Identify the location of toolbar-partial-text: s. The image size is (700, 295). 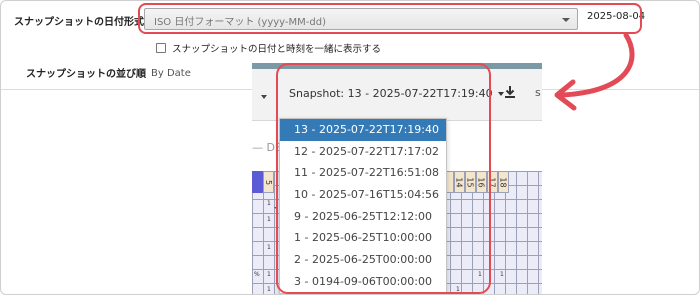
(538, 92).